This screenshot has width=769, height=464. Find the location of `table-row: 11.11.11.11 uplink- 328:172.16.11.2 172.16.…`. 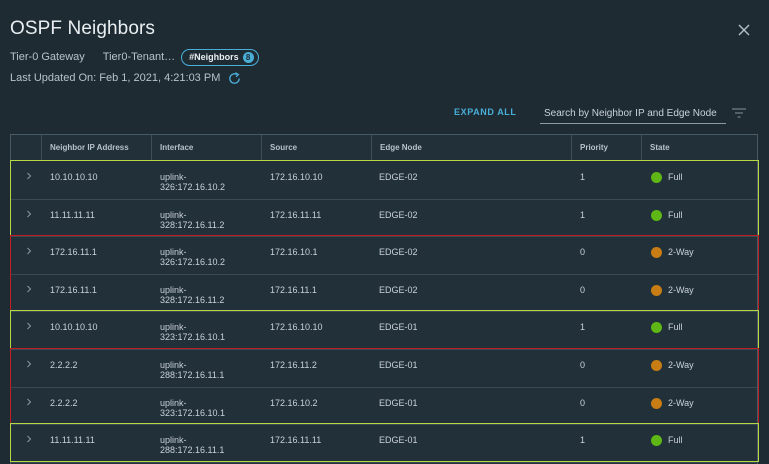

table-row: 11.11.11.11 uplink- 328:172.16.11.2 172.16.… is located at coordinates (384, 219).